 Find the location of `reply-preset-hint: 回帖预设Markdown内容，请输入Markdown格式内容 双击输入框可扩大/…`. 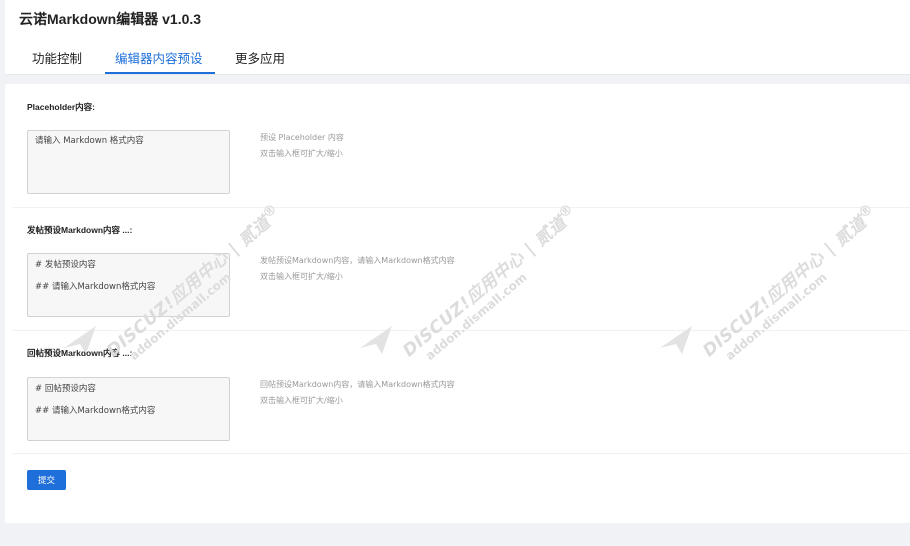

reply-preset-hint: 回帖预设Markdown内容，请输入Markdown格式内容 双击输入框可扩大/… is located at coordinates (357, 393).